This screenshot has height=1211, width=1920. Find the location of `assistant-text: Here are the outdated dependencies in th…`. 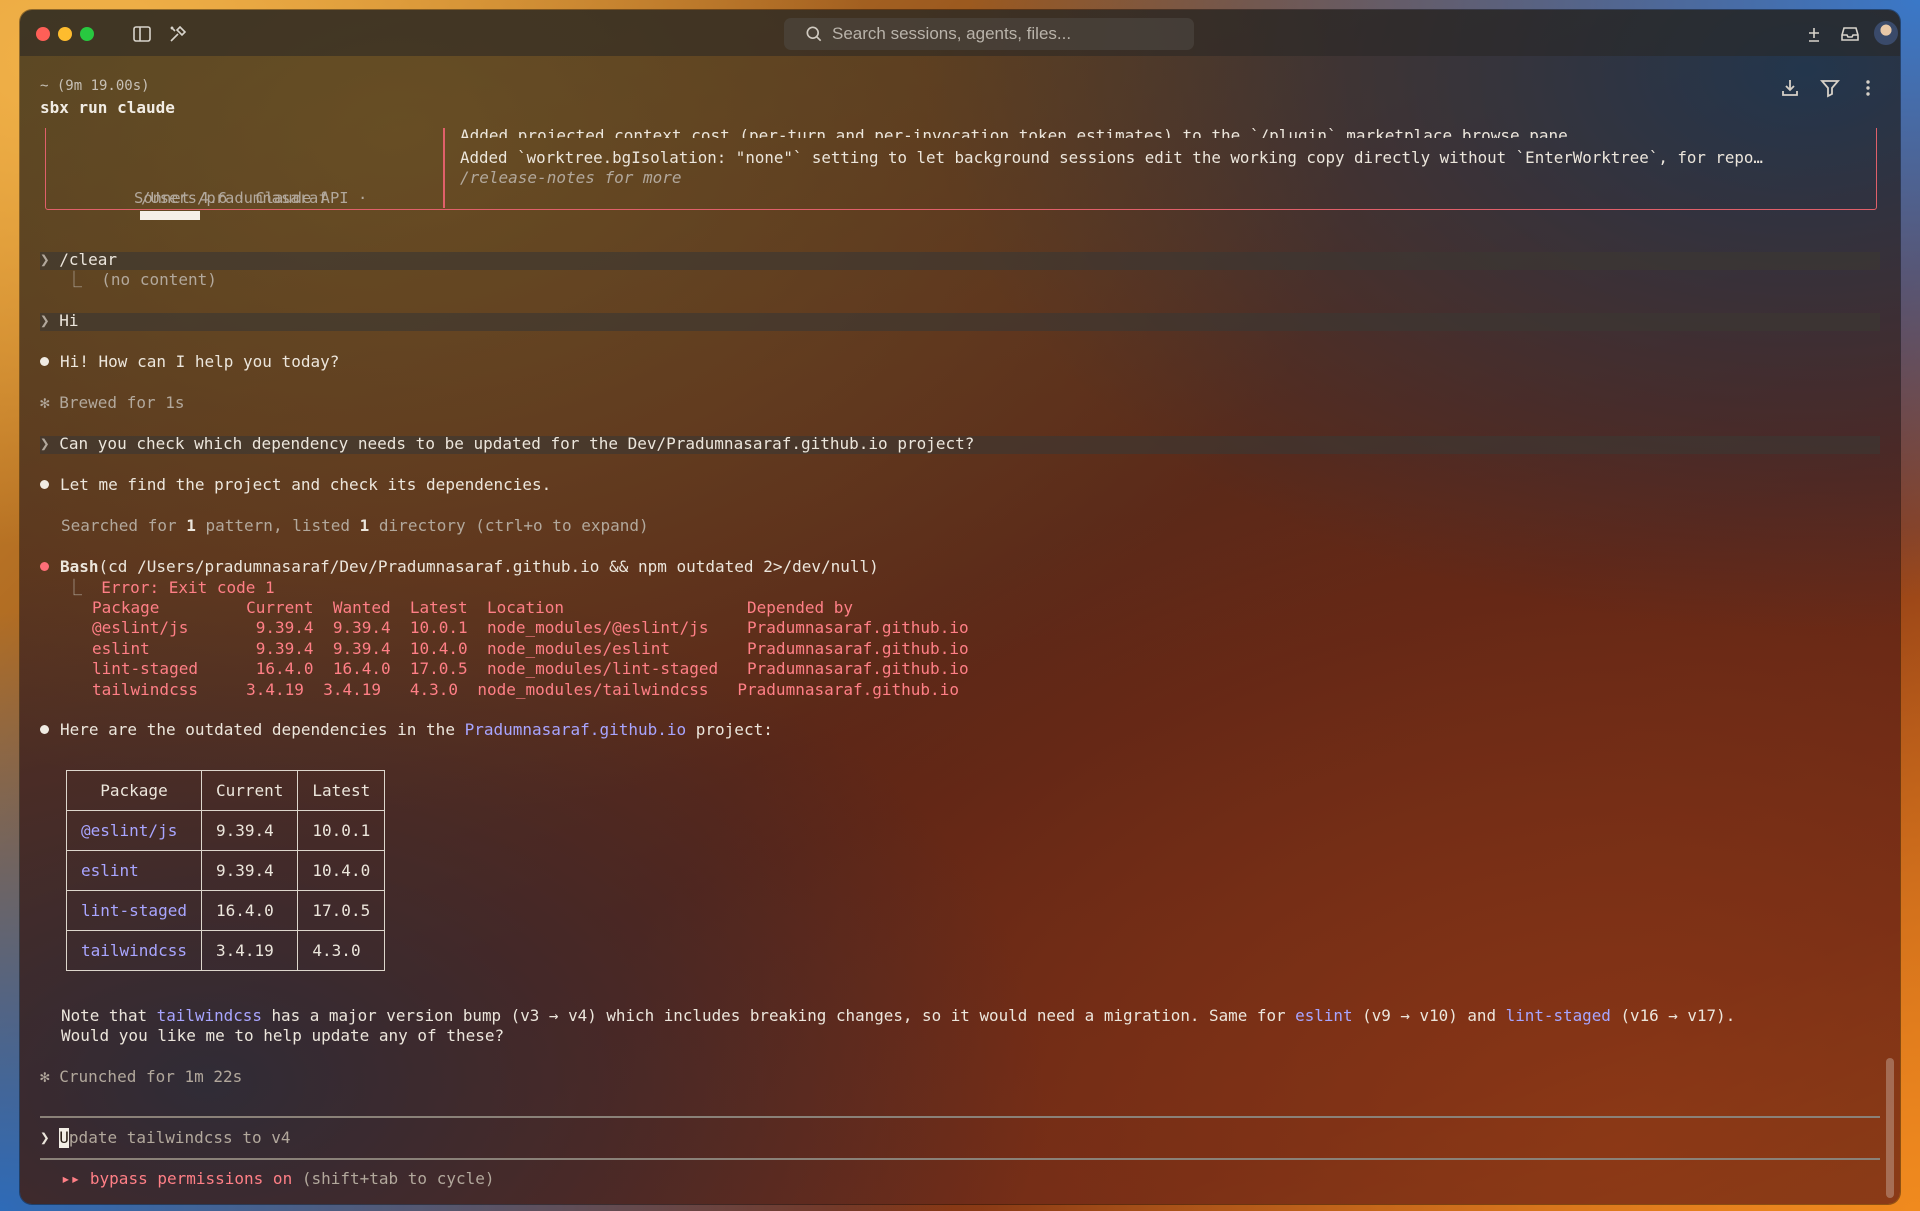

assistant-text: Here are the outdated dependencies in th… is located at coordinates (262, 729).